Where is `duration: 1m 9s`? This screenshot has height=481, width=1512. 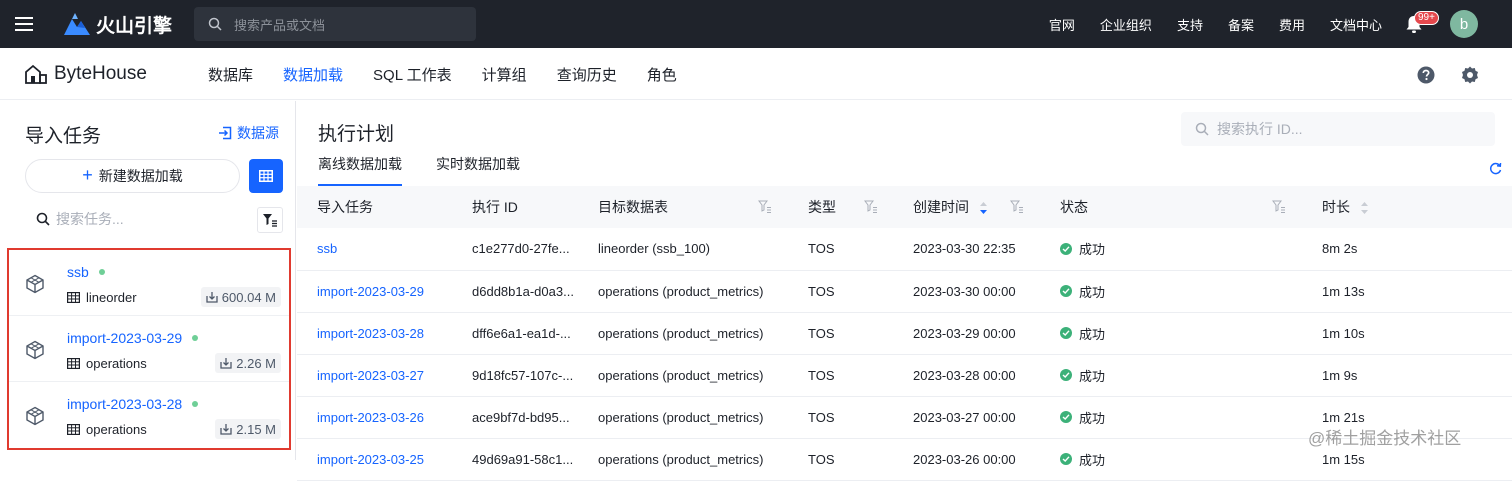
duration: 1m 9s is located at coordinates (1407, 375).